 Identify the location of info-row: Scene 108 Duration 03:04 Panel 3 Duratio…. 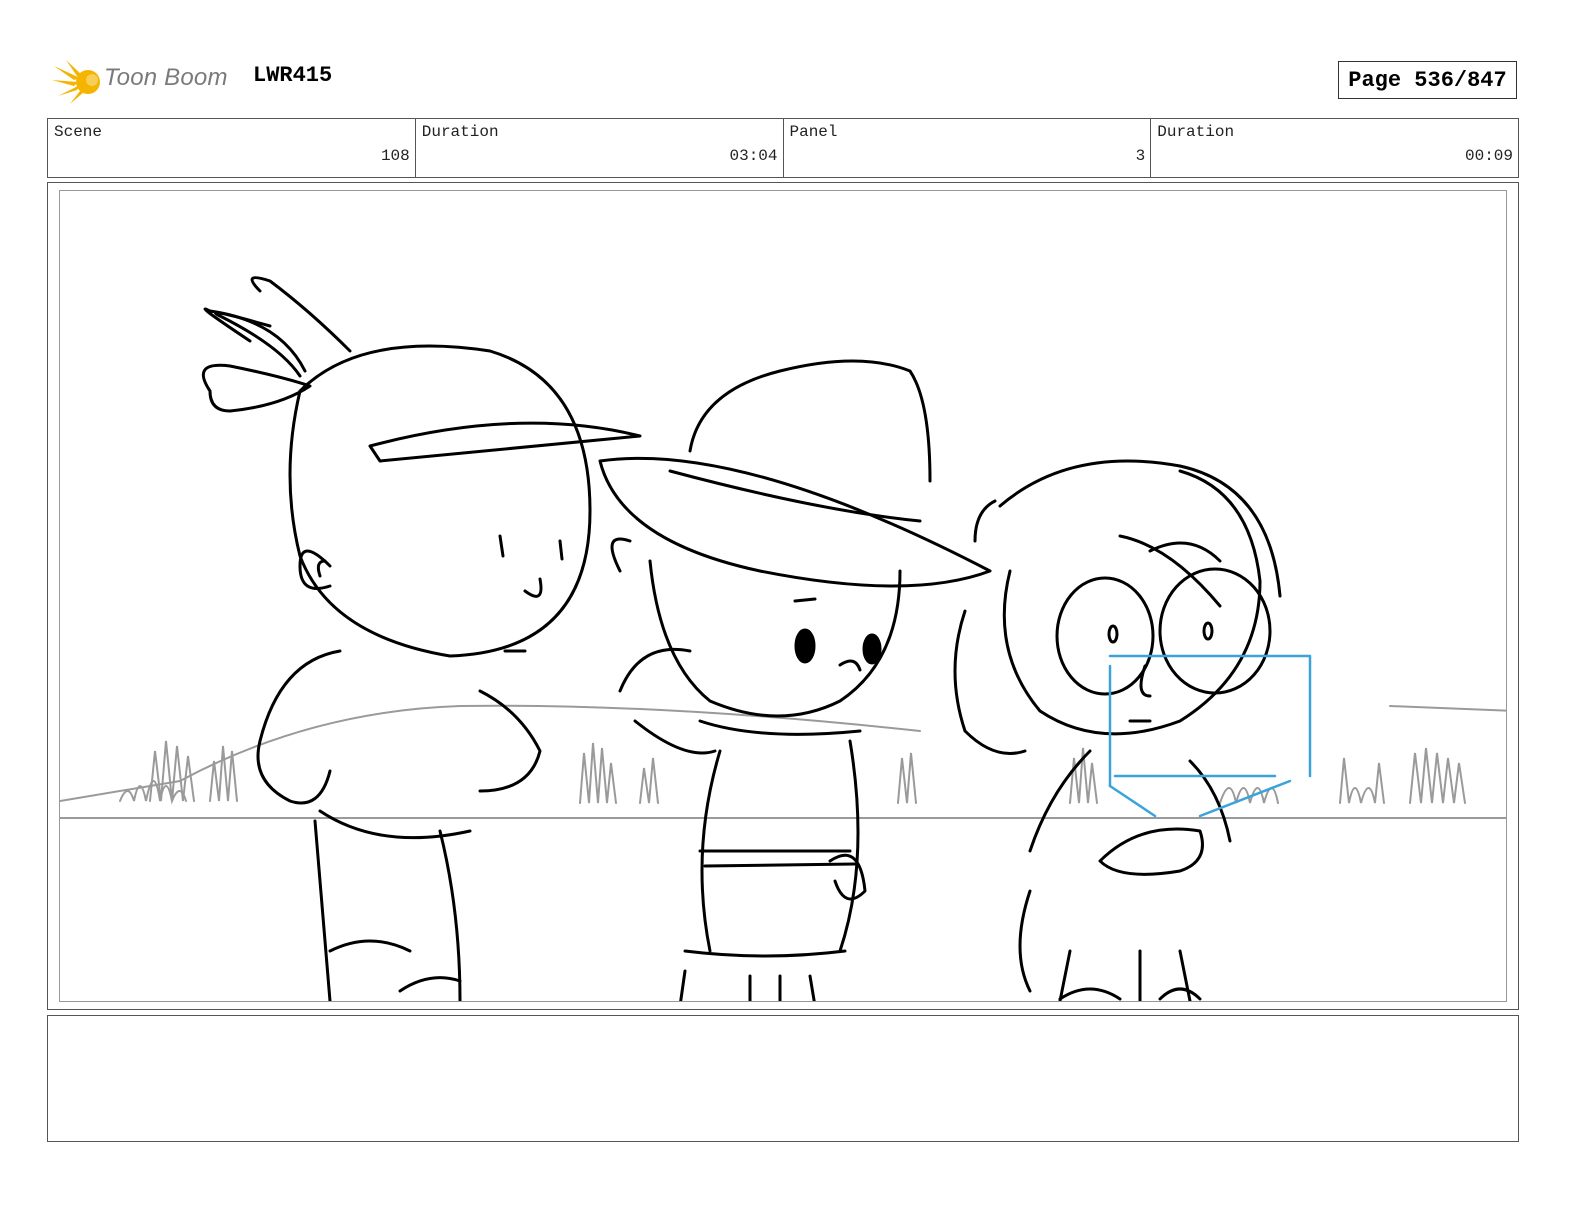
(783, 148).